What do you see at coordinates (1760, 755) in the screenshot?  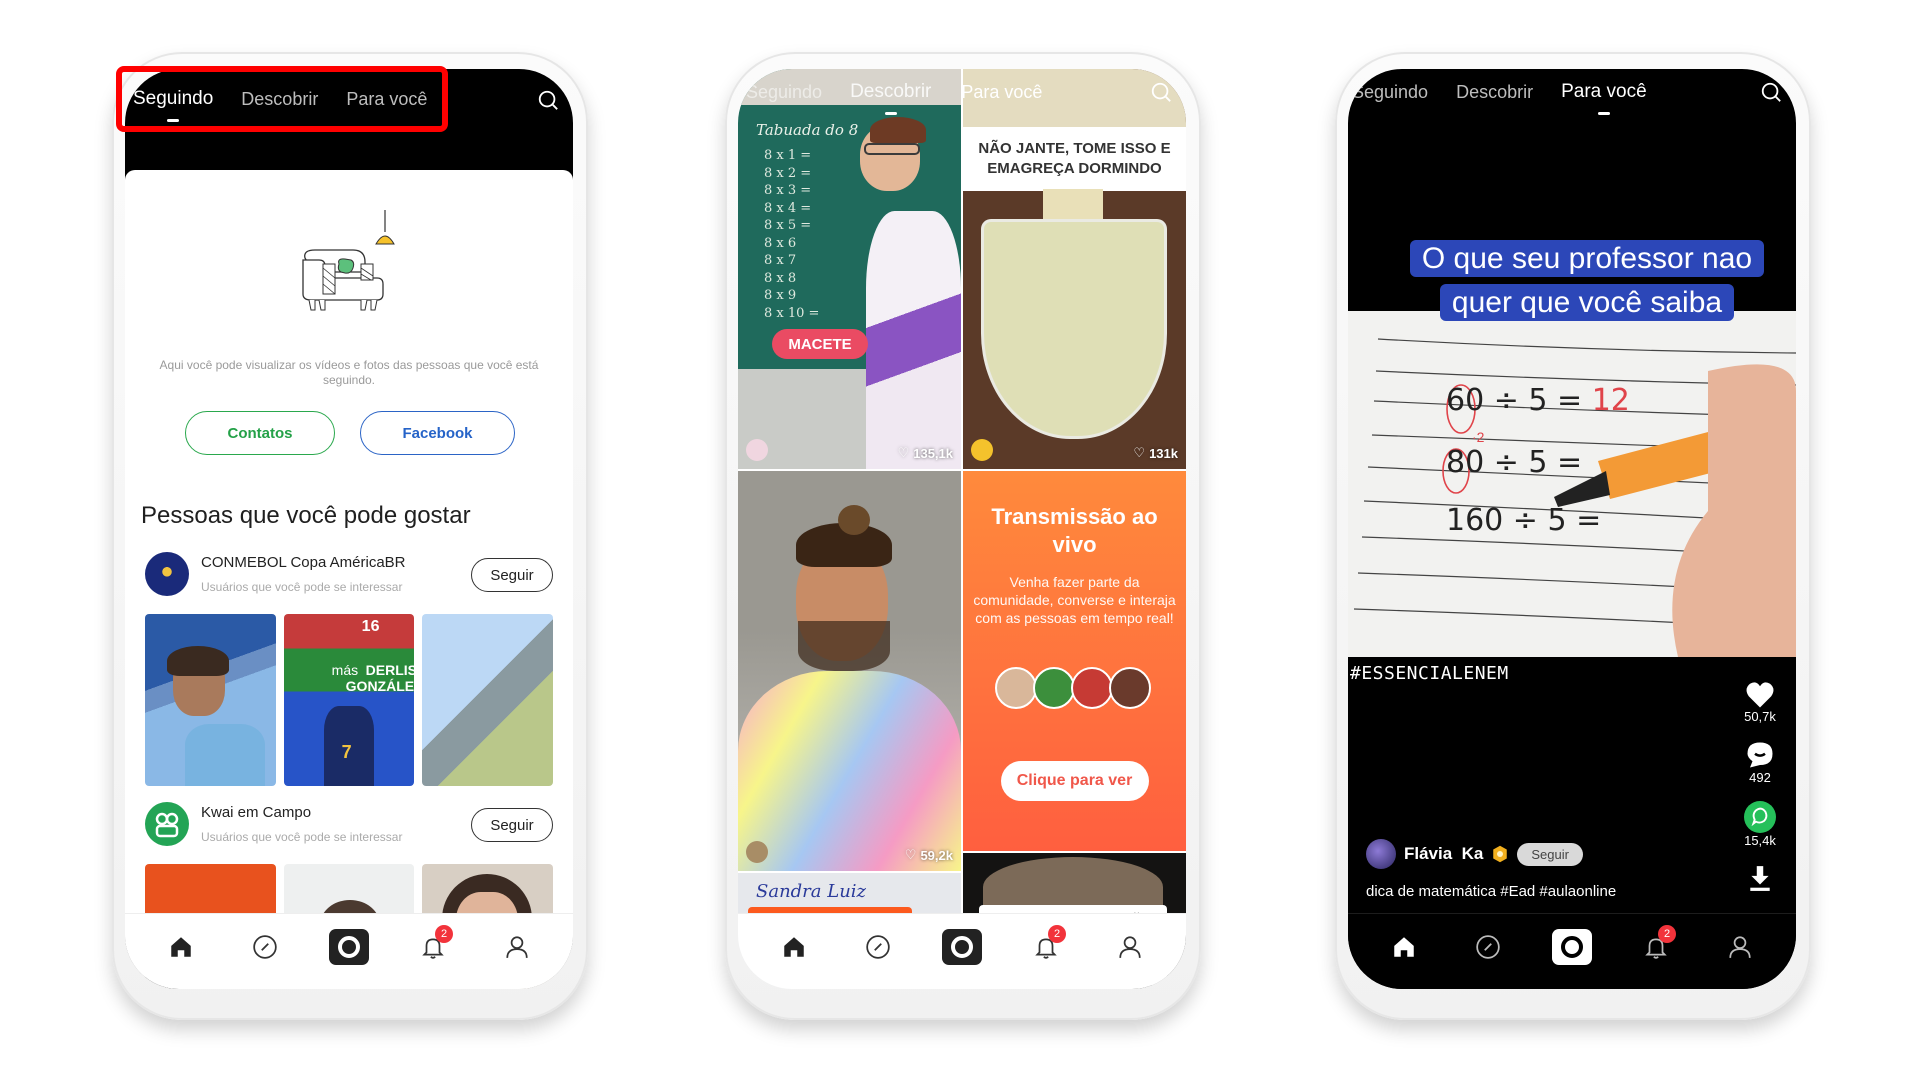 I see `comment-icon` at bounding box center [1760, 755].